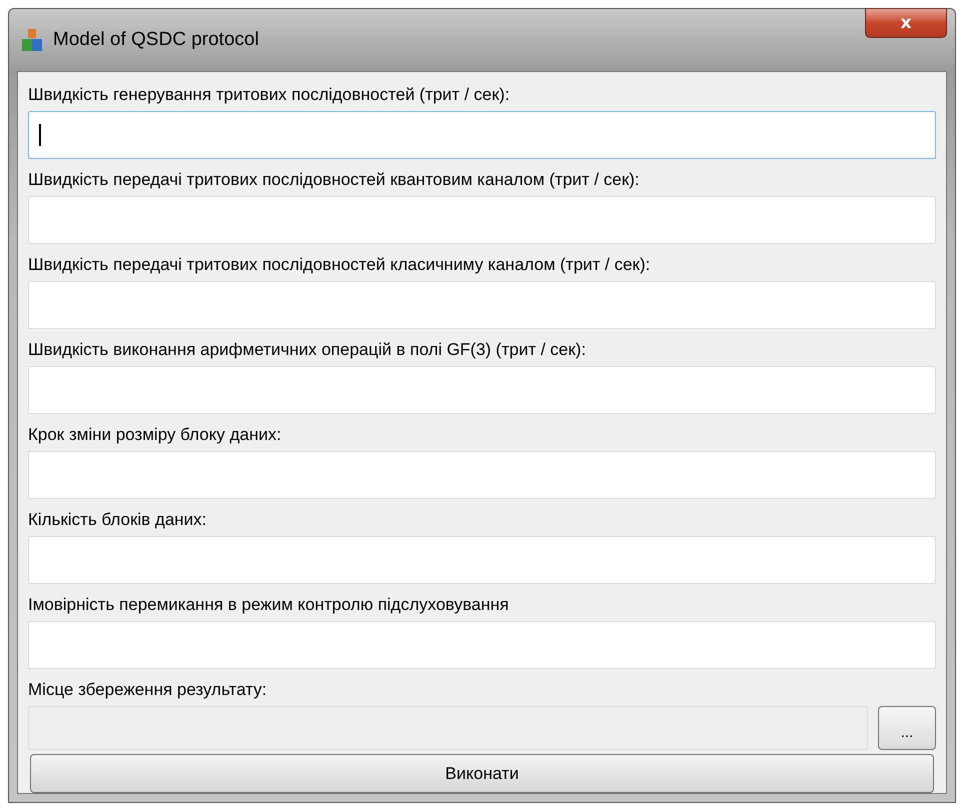 The image size is (964, 811). What do you see at coordinates (307, 350) in the screenshot?
I see `field-label: Швидкість виконання арифметичних операцій в полі GF(3) (трит / сек):` at bounding box center [307, 350].